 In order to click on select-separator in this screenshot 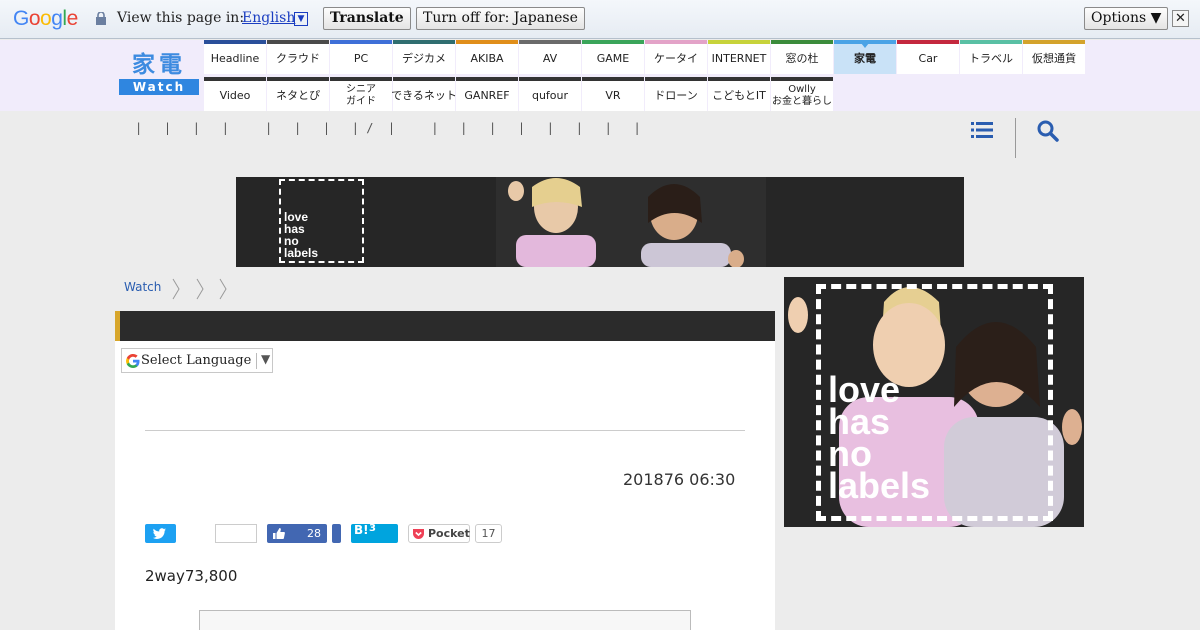, I will do `click(256, 361)`.